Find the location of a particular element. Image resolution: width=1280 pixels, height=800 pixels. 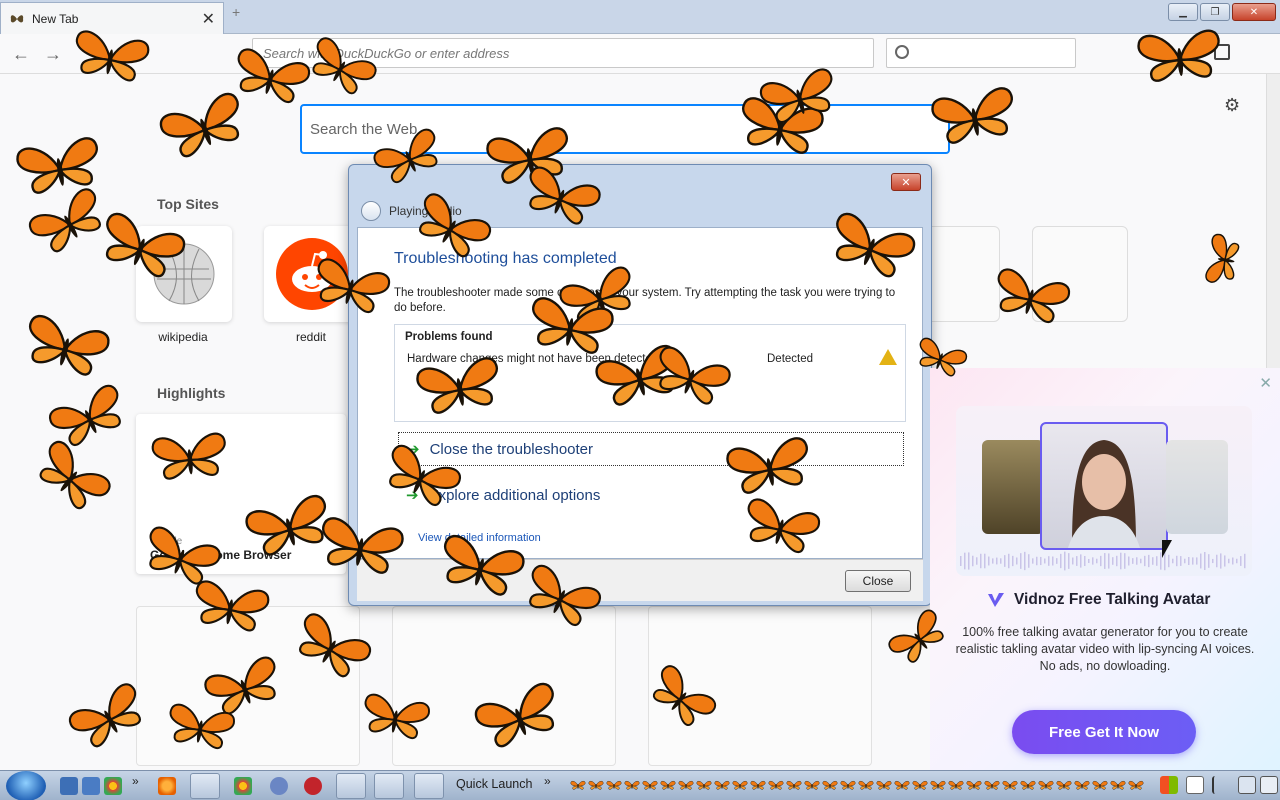

dialog-heading: Troubleshooting has completed is located at coordinates (505, 258).